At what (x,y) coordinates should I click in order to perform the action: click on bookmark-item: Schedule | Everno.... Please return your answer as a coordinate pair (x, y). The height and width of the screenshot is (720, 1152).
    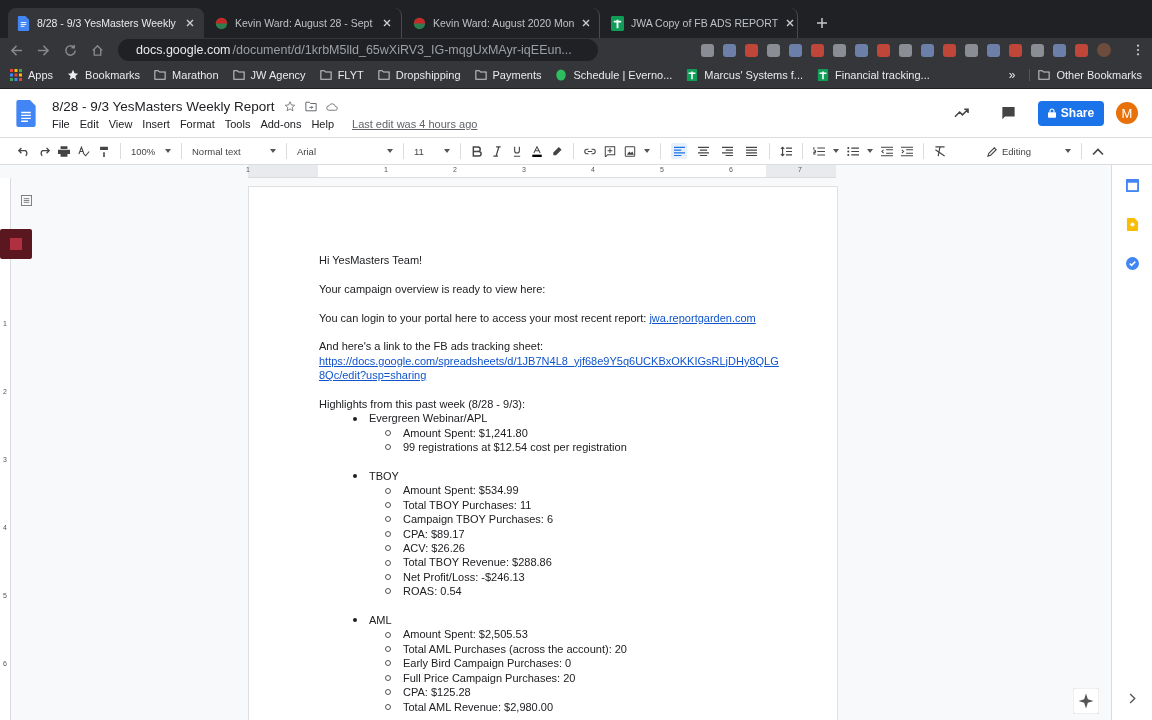
    Looking at the image, I should click on (614, 75).